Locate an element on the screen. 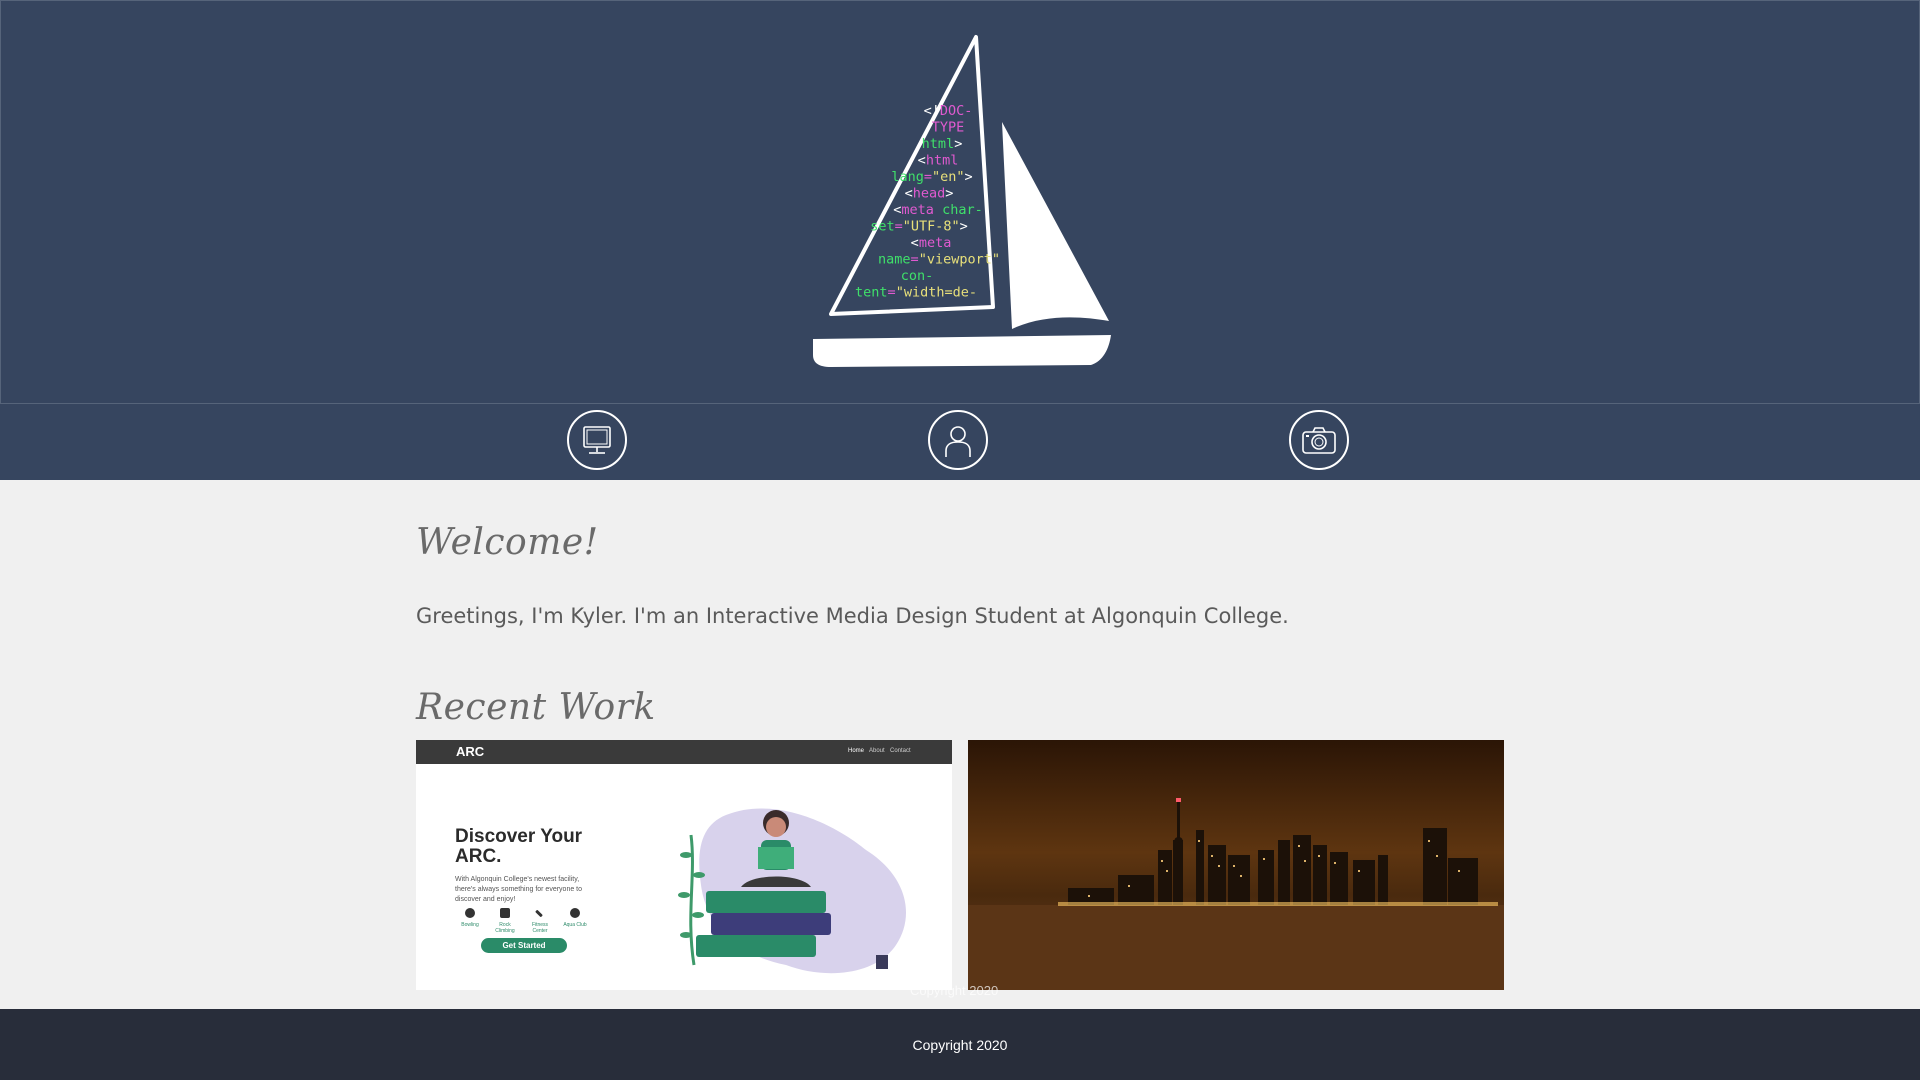 The height and width of the screenshot is (1080, 1920). arc-feature-label: Fitness Center is located at coordinates (540, 928).